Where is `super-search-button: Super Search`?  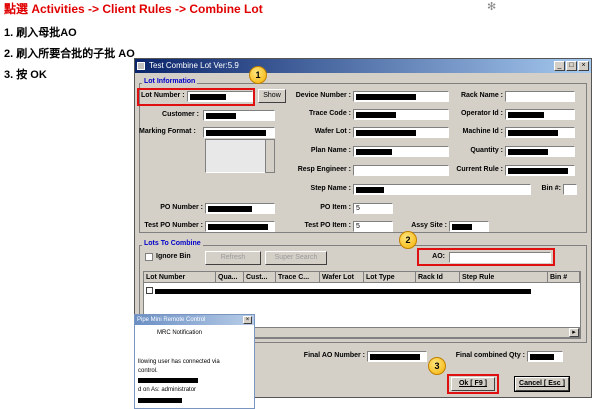 super-search-button: Super Search is located at coordinates (296, 258).